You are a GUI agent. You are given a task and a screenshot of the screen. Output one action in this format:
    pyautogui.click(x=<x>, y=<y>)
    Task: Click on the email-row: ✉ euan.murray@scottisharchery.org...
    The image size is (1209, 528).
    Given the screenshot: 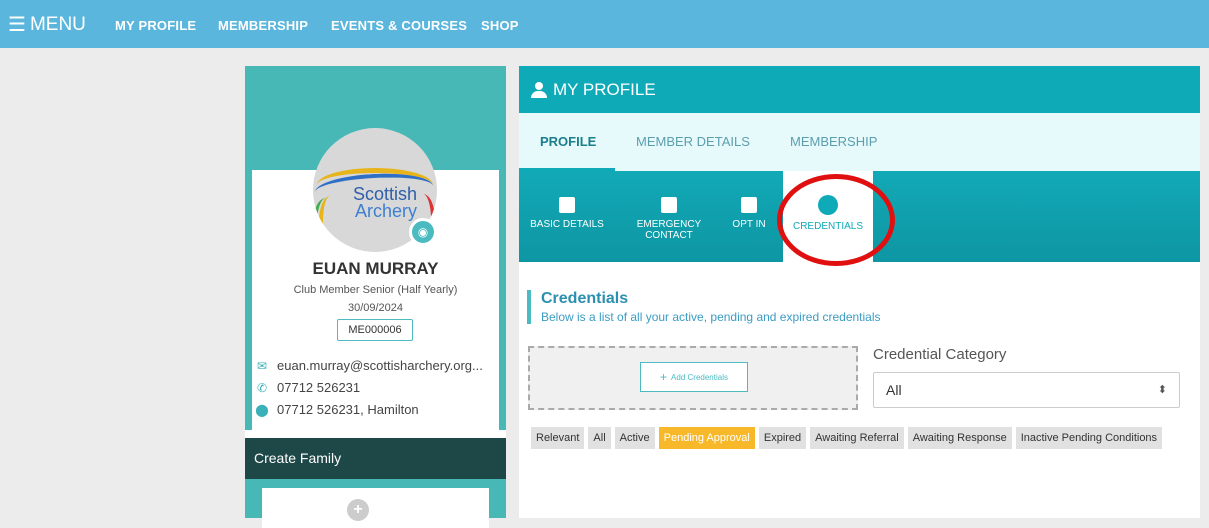 What is the action you would take?
    pyautogui.click(x=369, y=365)
    